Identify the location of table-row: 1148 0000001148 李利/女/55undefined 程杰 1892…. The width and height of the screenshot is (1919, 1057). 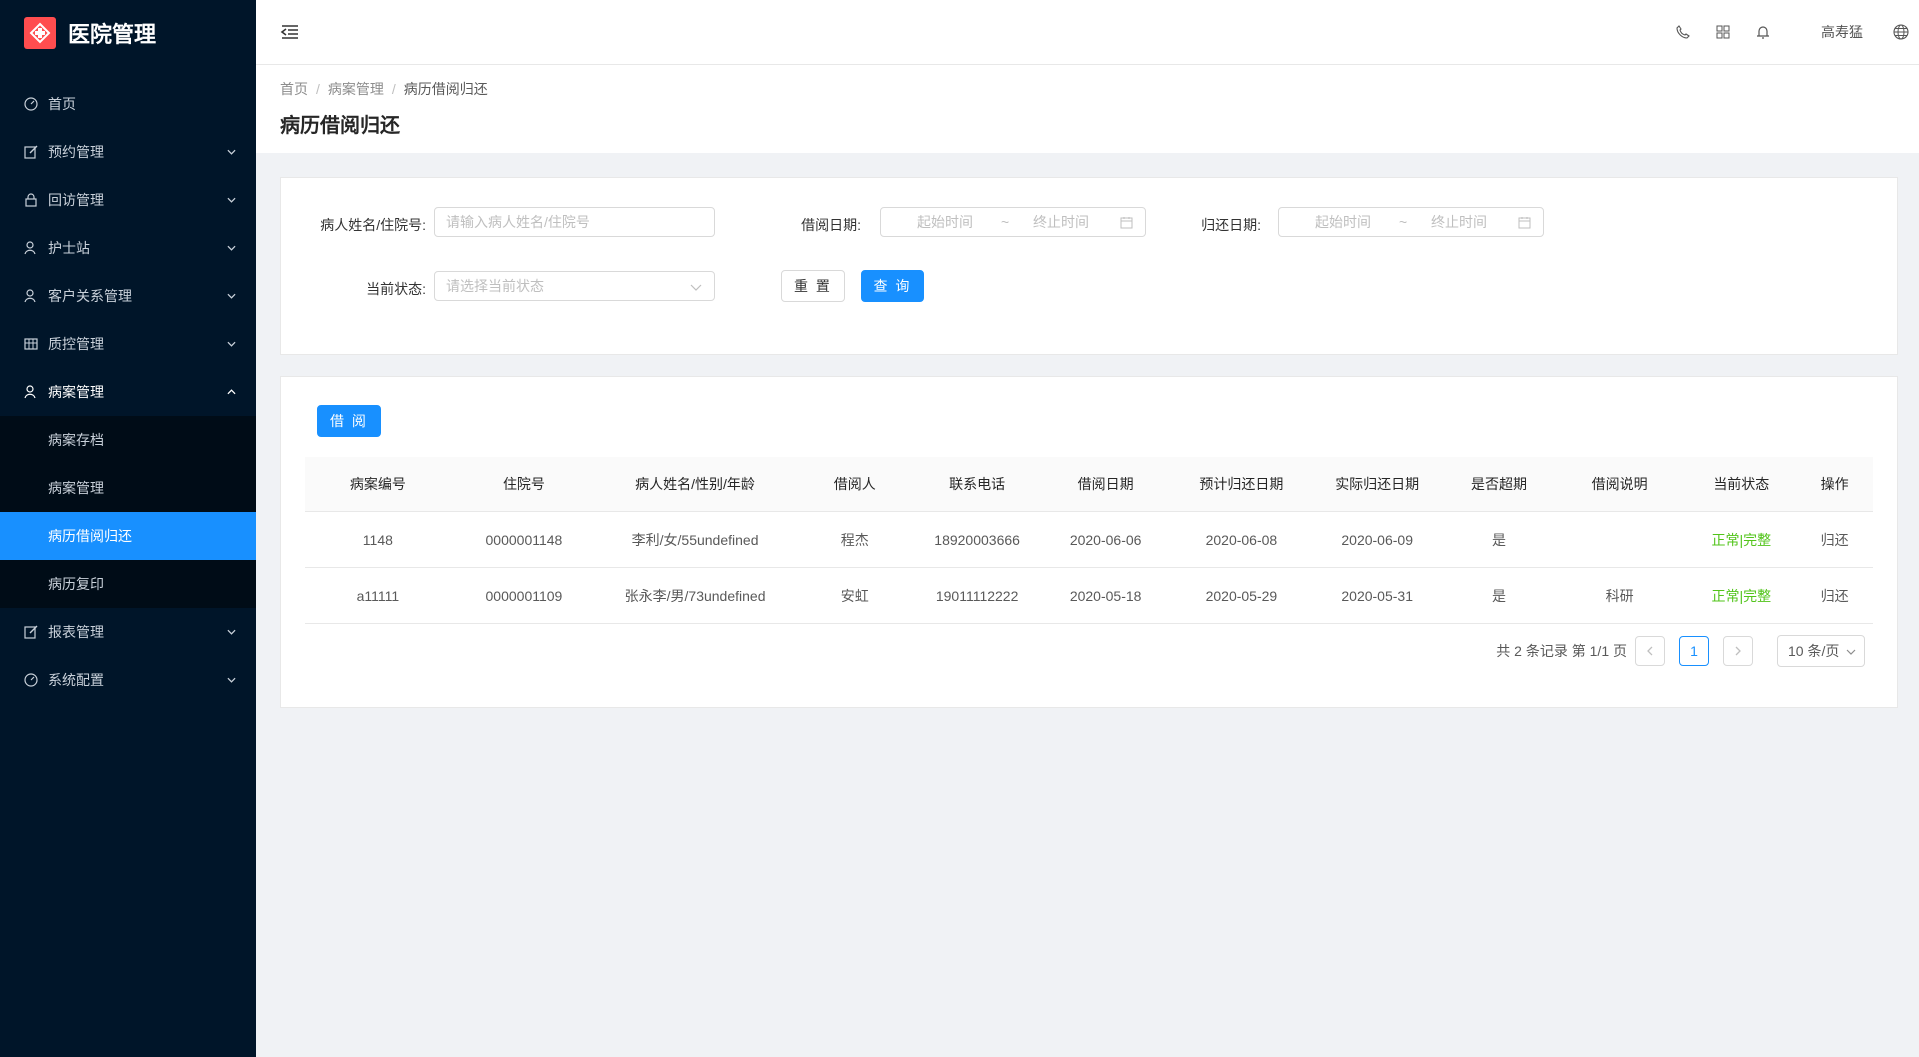
(1089, 539).